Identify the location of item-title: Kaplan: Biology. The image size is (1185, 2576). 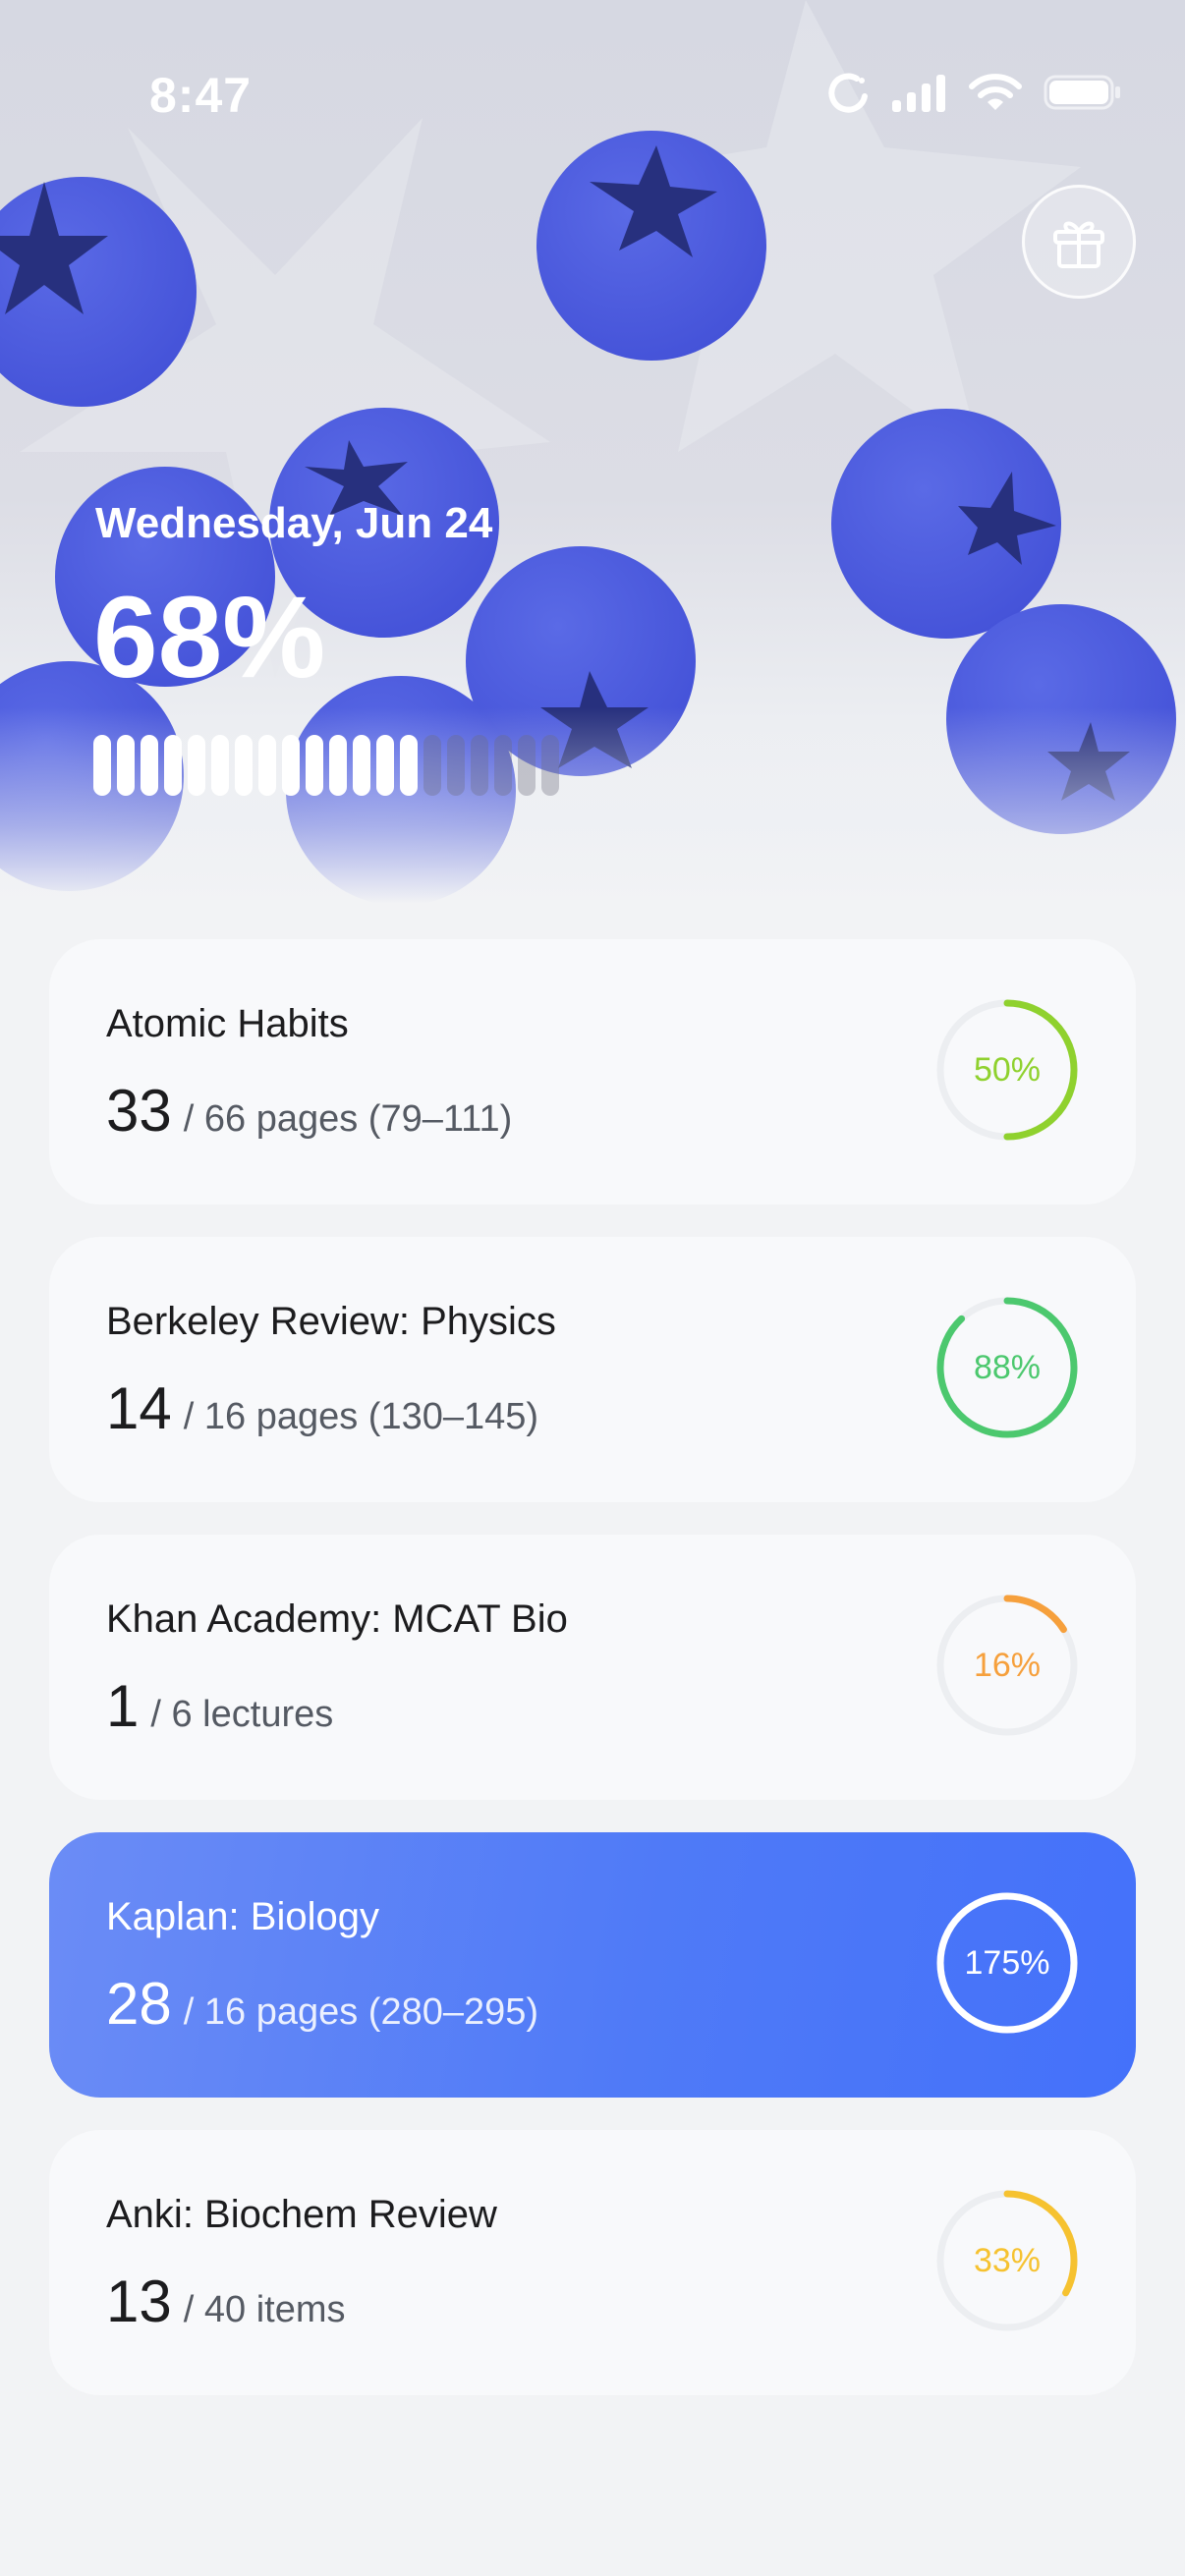
(243, 1916).